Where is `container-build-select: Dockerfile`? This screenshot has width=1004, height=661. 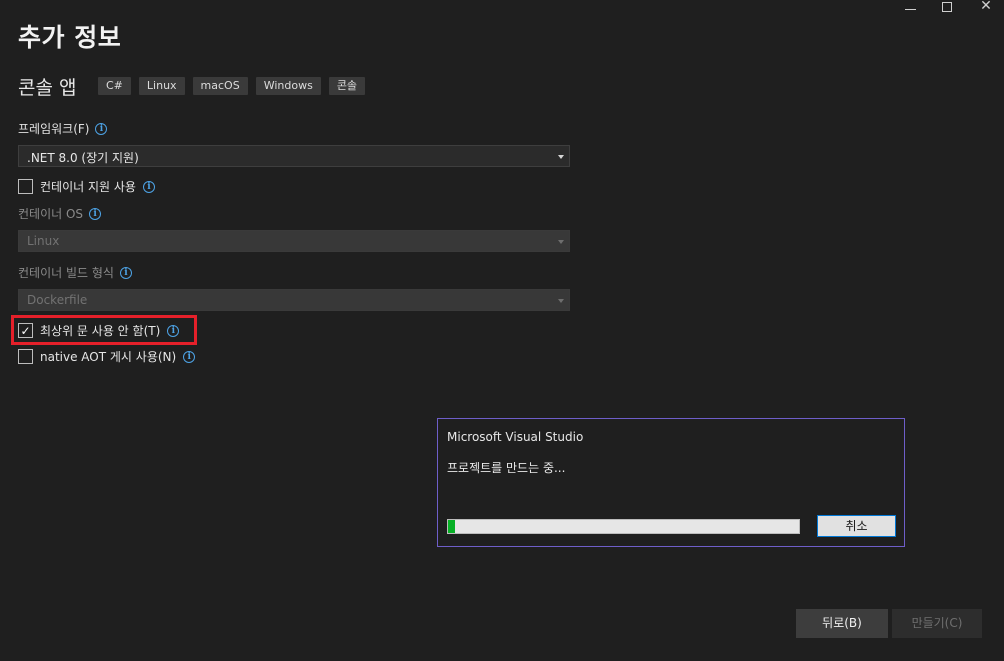
container-build-select: Dockerfile is located at coordinates (294, 300).